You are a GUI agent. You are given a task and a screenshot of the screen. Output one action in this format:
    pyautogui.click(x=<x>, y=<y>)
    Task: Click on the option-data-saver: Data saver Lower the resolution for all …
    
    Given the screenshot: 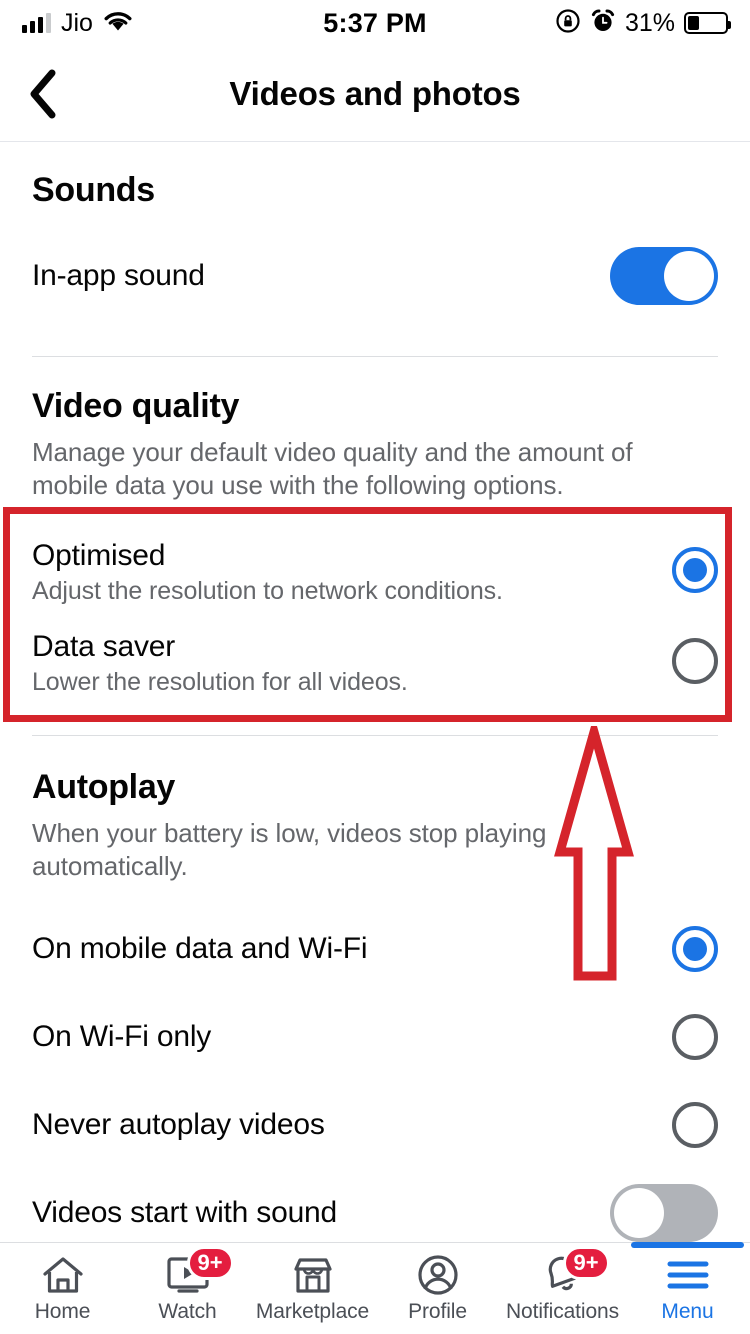 What is the action you would take?
    pyautogui.click(x=375, y=651)
    